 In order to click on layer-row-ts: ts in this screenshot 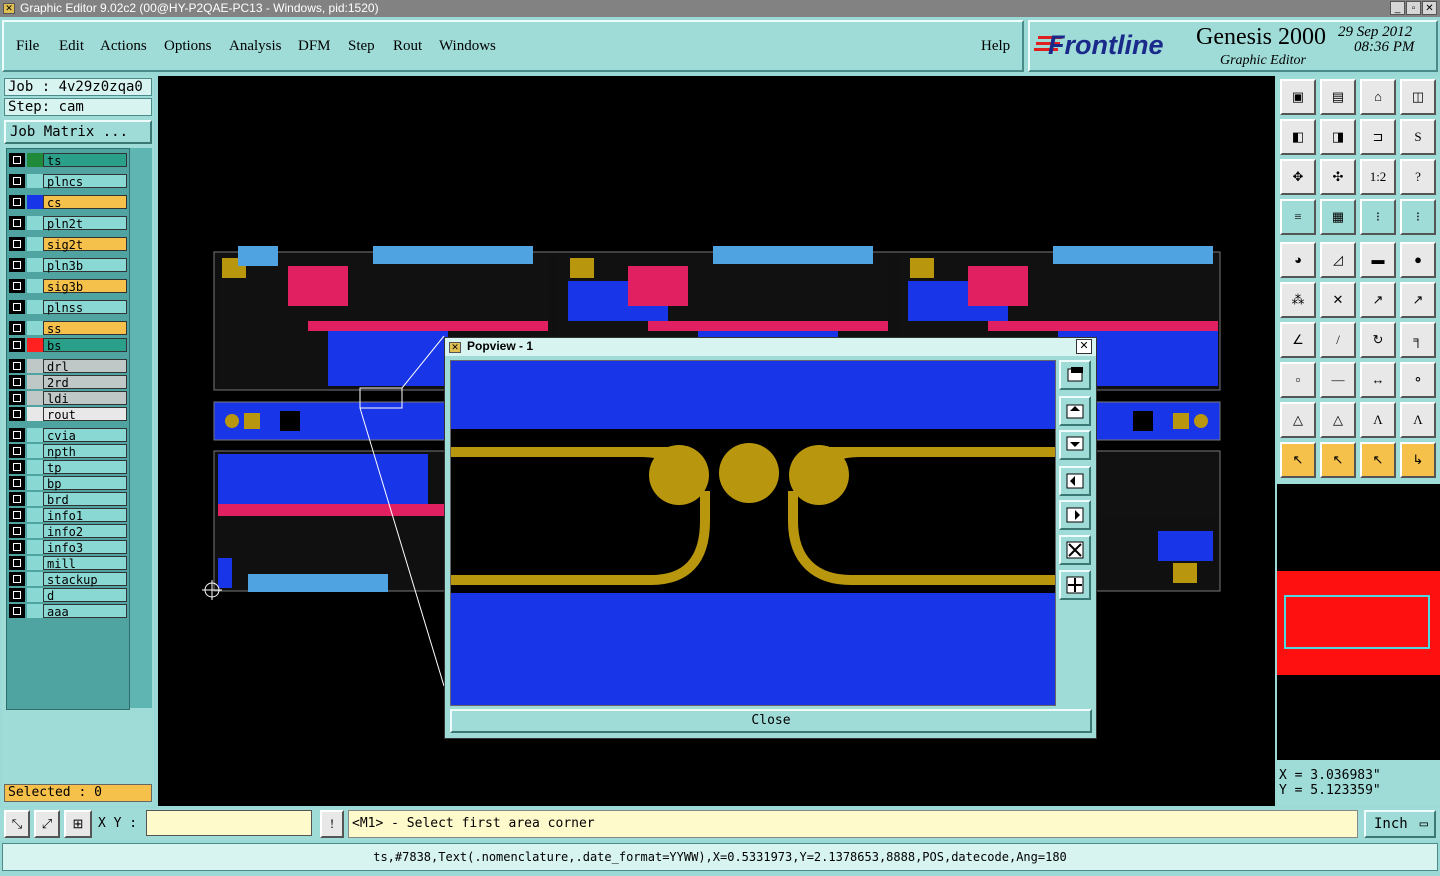, I will do `click(68, 160)`.